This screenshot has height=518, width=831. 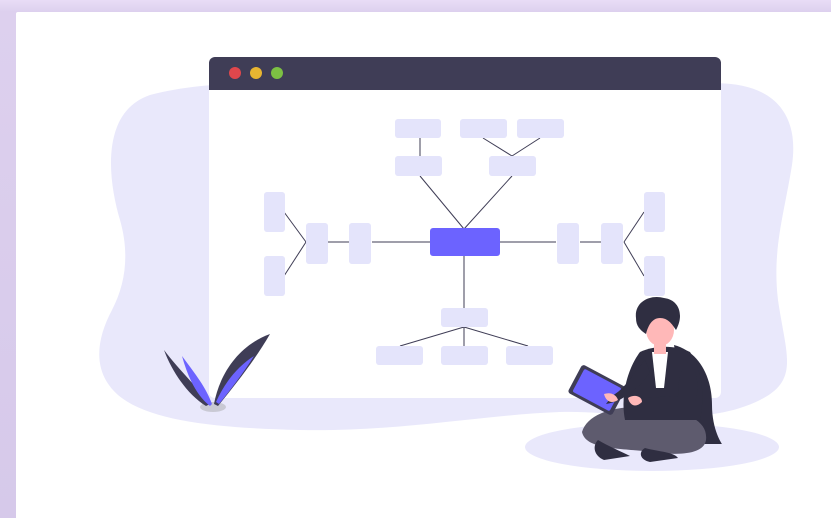 I want to click on node-left-inner, so click(x=360, y=243).